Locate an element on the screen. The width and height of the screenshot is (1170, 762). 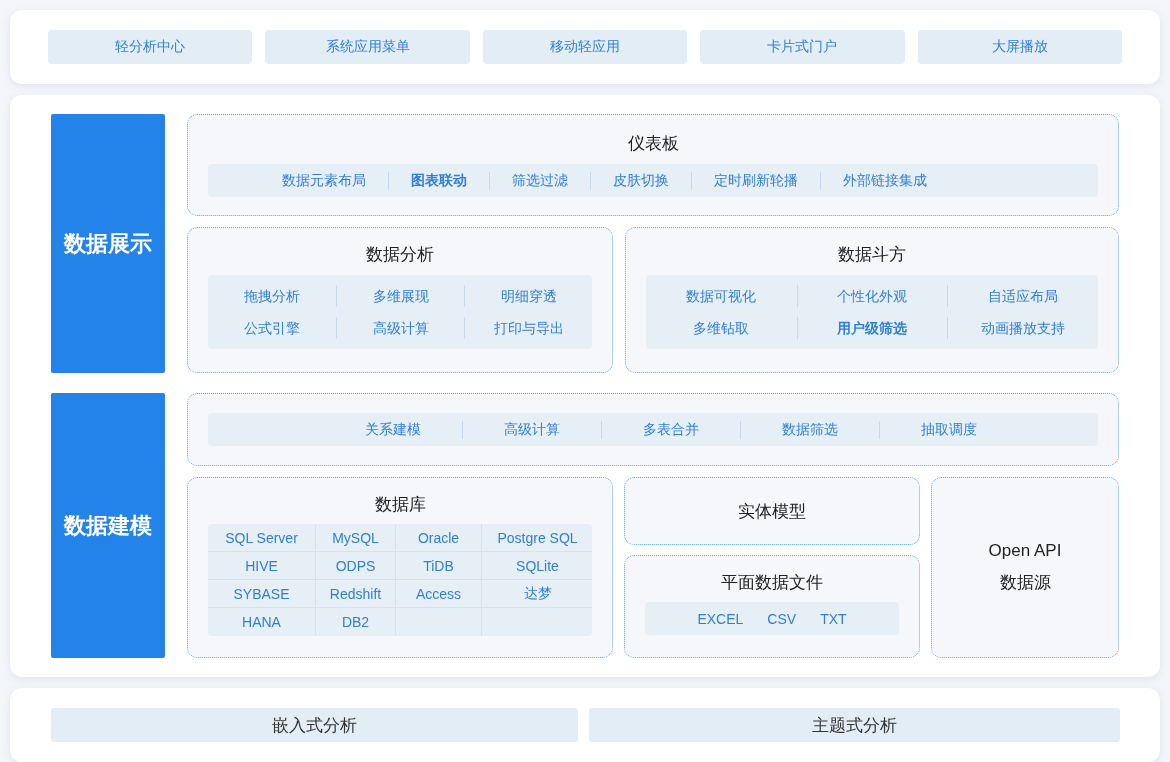
table-cell: HANA is located at coordinates (262, 622).